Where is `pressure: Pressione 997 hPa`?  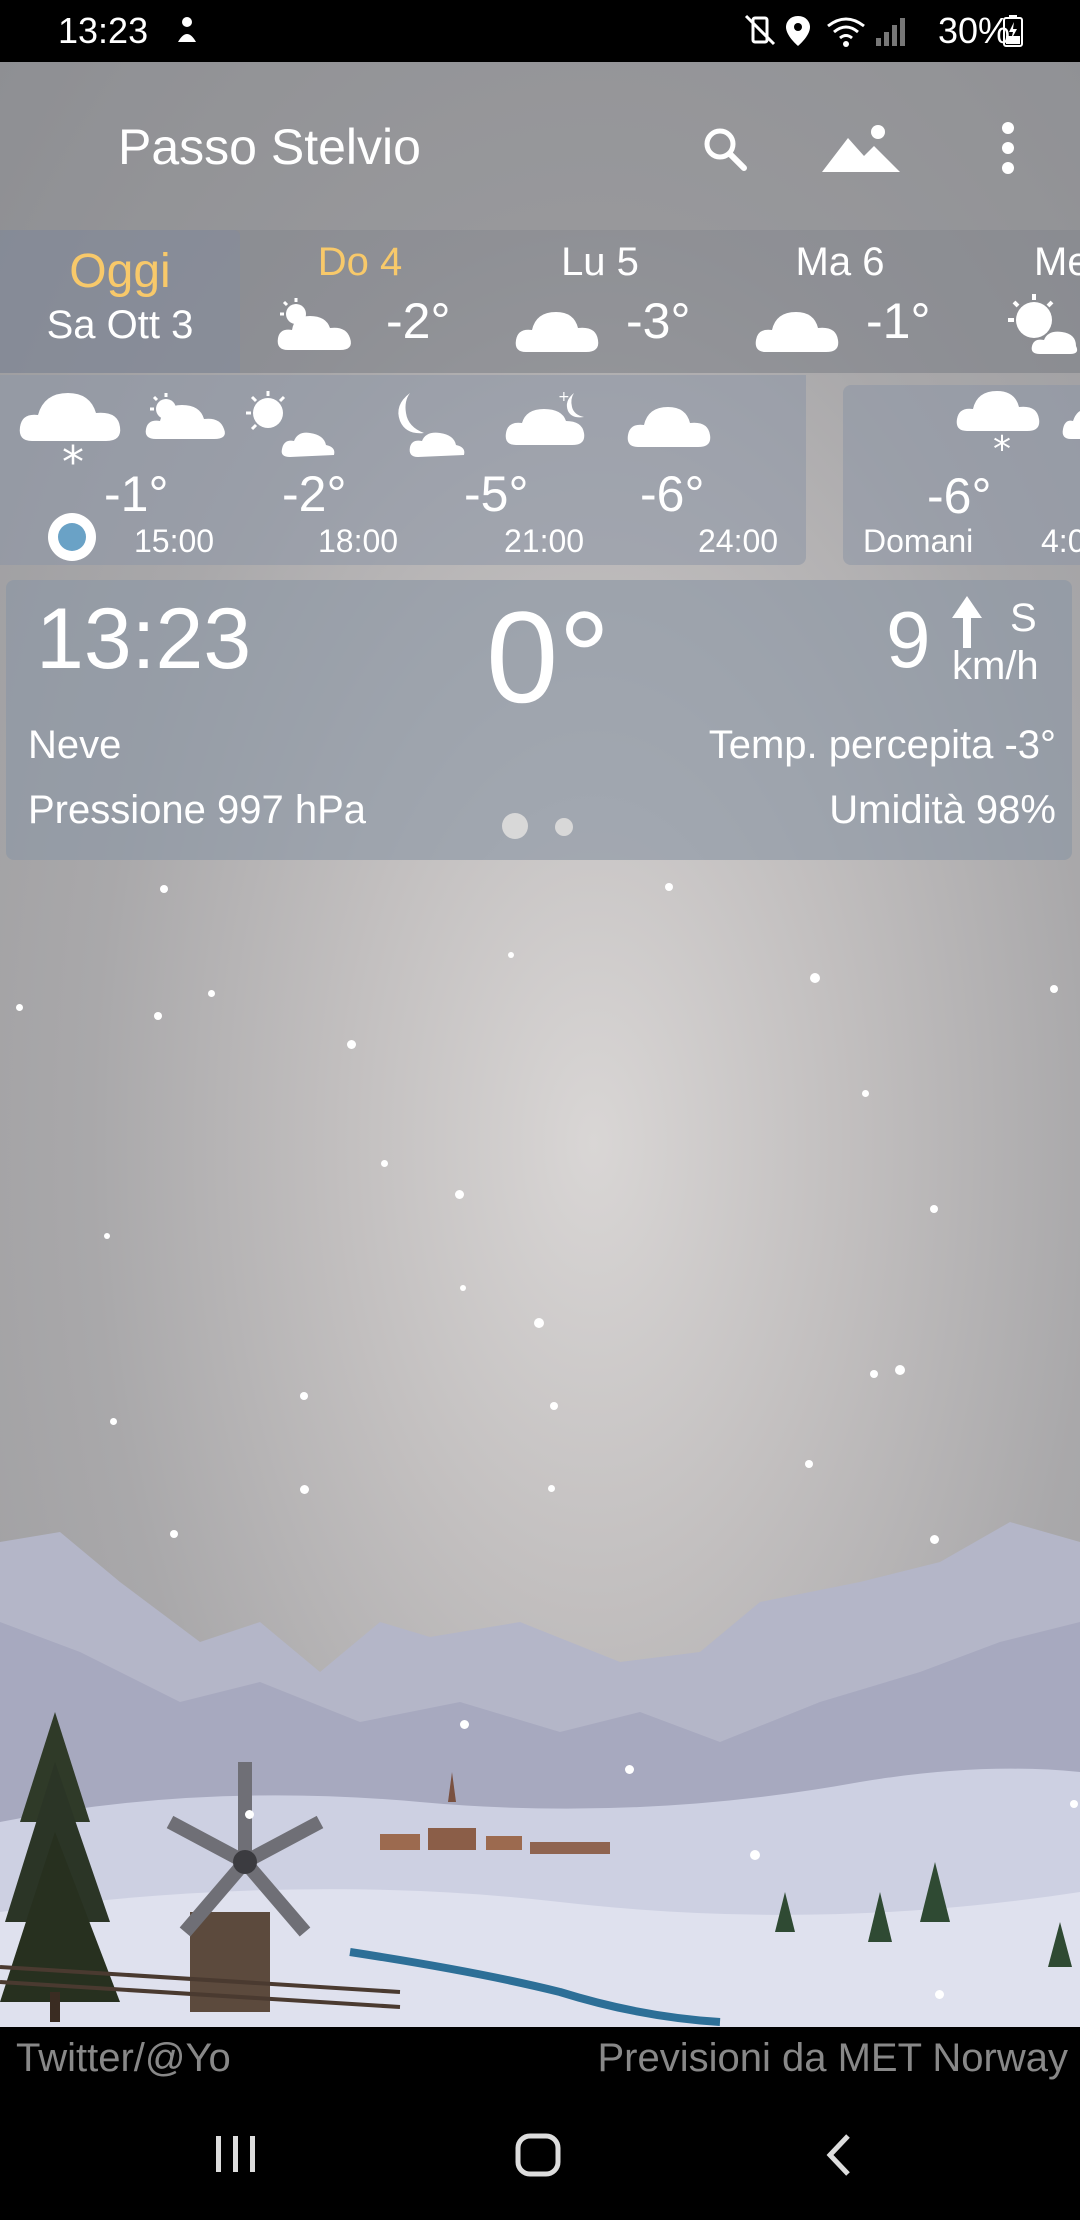 pressure: Pressione 997 hPa is located at coordinates (197, 810).